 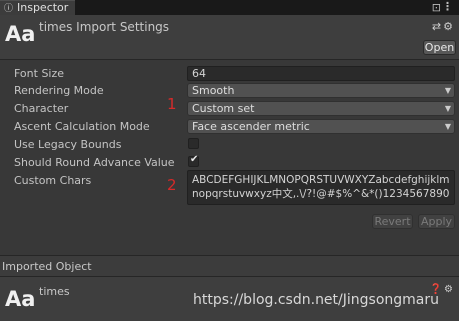 I want to click on legacy-bounds-checkbox, so click(x=193, y=143).